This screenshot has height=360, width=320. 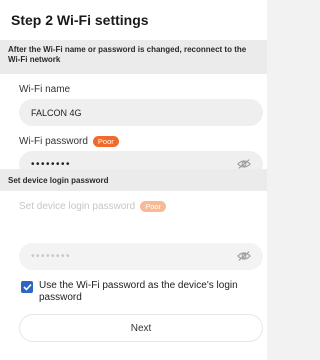 I want to click on device-login-section-header: Set device login password, so click(x=133, y=180).